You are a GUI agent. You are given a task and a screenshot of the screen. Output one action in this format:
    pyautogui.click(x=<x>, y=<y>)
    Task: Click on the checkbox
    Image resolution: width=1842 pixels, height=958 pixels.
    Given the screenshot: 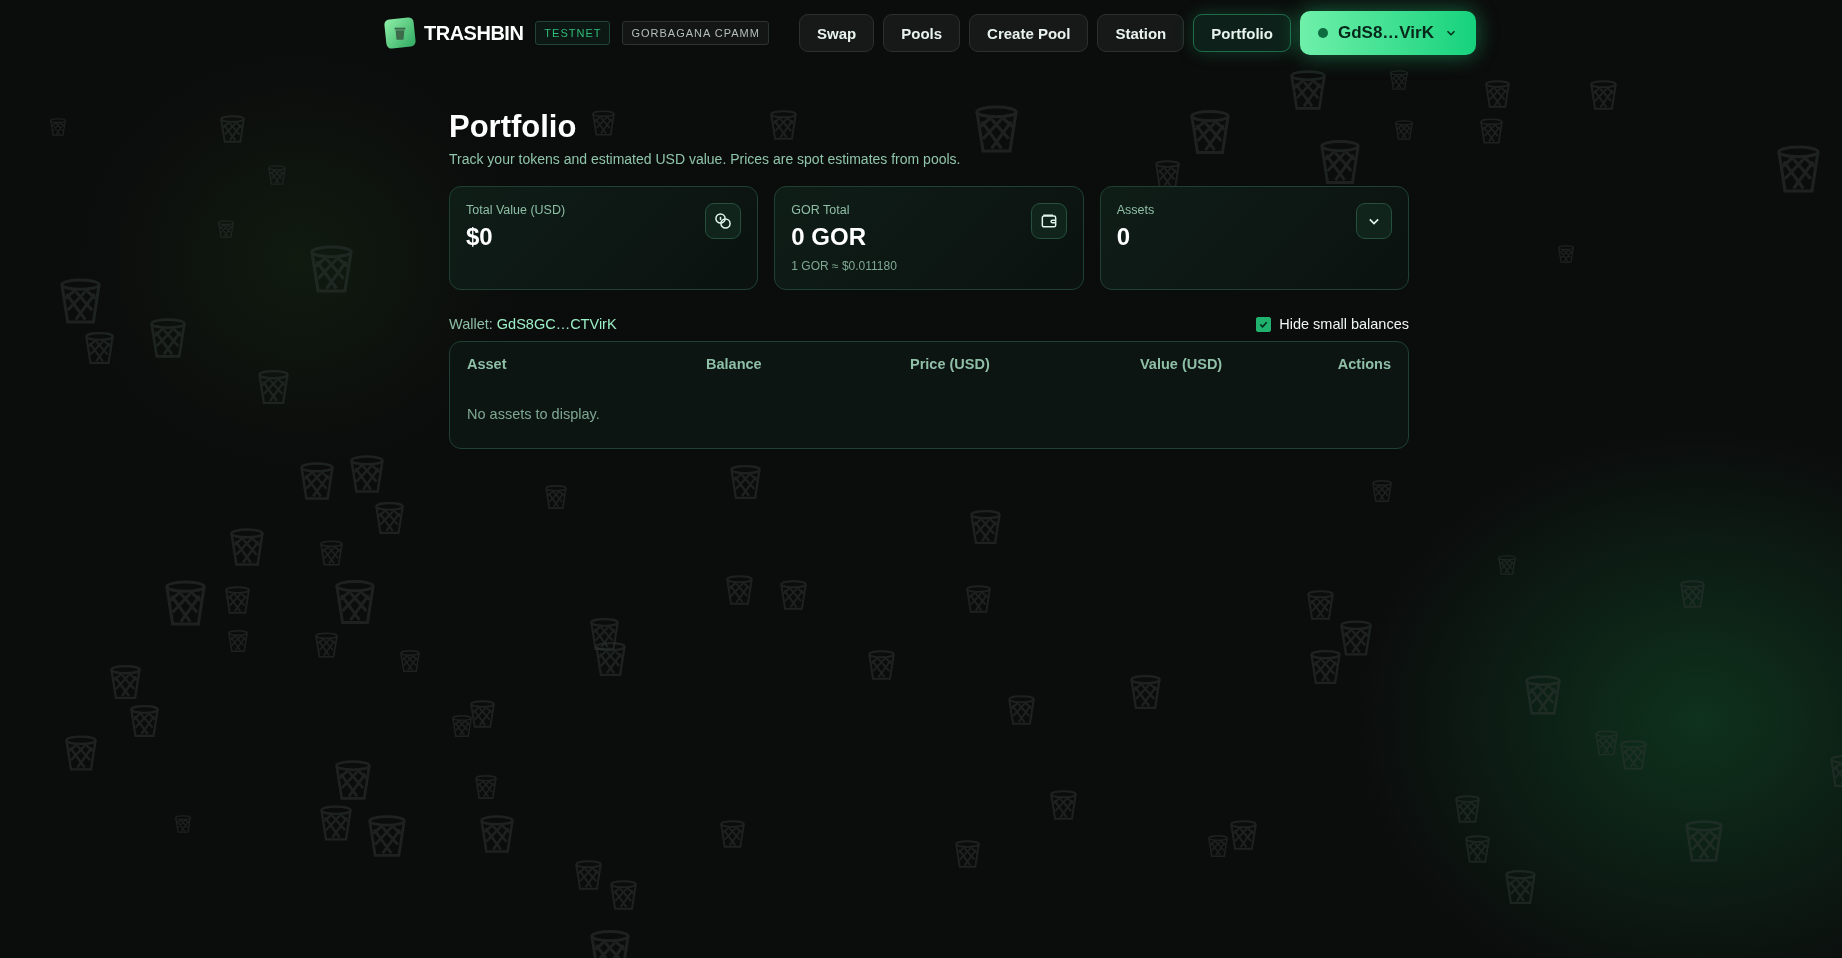 What is the action you would take?
    pyautogui.click(x=1264, y=324)
    